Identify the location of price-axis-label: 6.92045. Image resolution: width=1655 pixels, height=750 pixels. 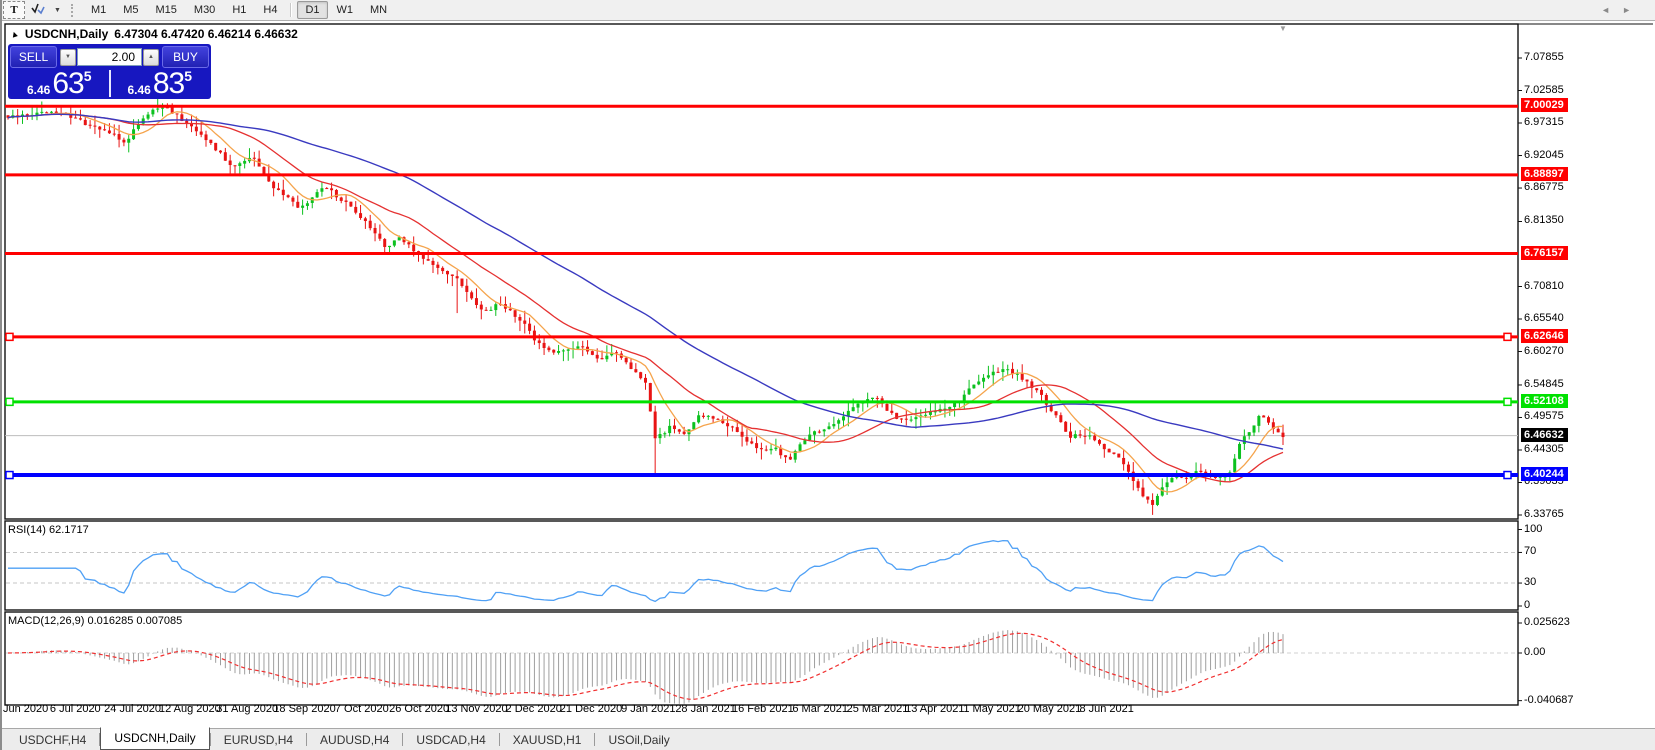
(1544, 154).